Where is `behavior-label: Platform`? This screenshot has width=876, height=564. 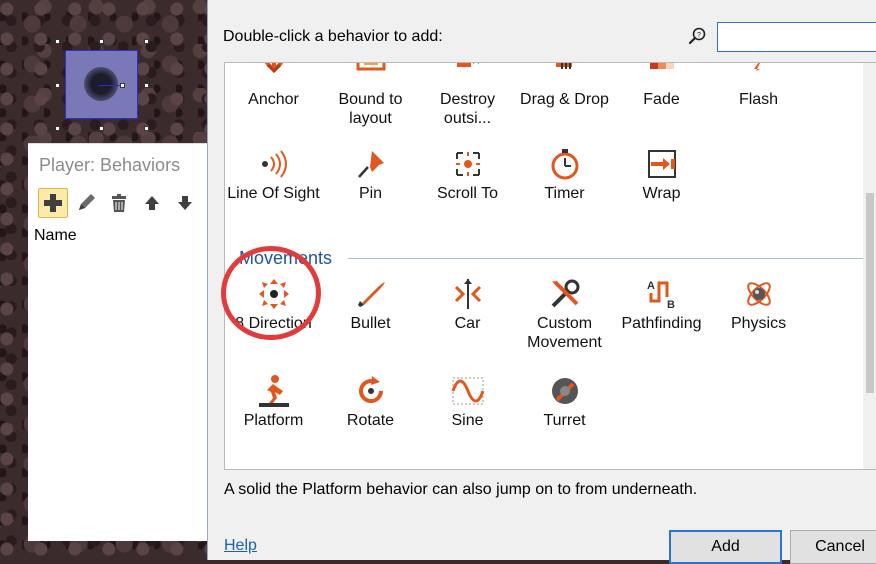
behavior-label: Platform is located at coordinates (273, 420).